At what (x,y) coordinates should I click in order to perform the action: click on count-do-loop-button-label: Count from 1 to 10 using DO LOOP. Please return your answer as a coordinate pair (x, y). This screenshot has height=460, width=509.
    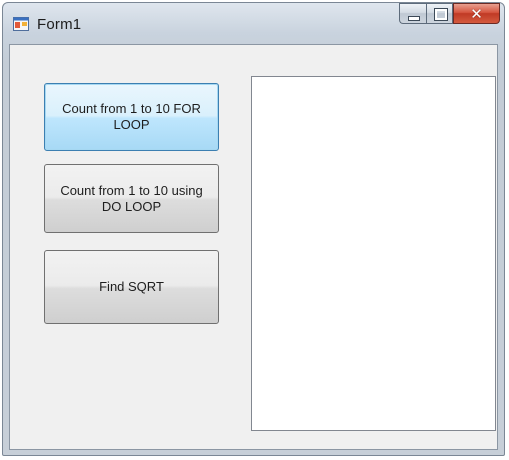
    Looking at the image, I should click on (131, 198).